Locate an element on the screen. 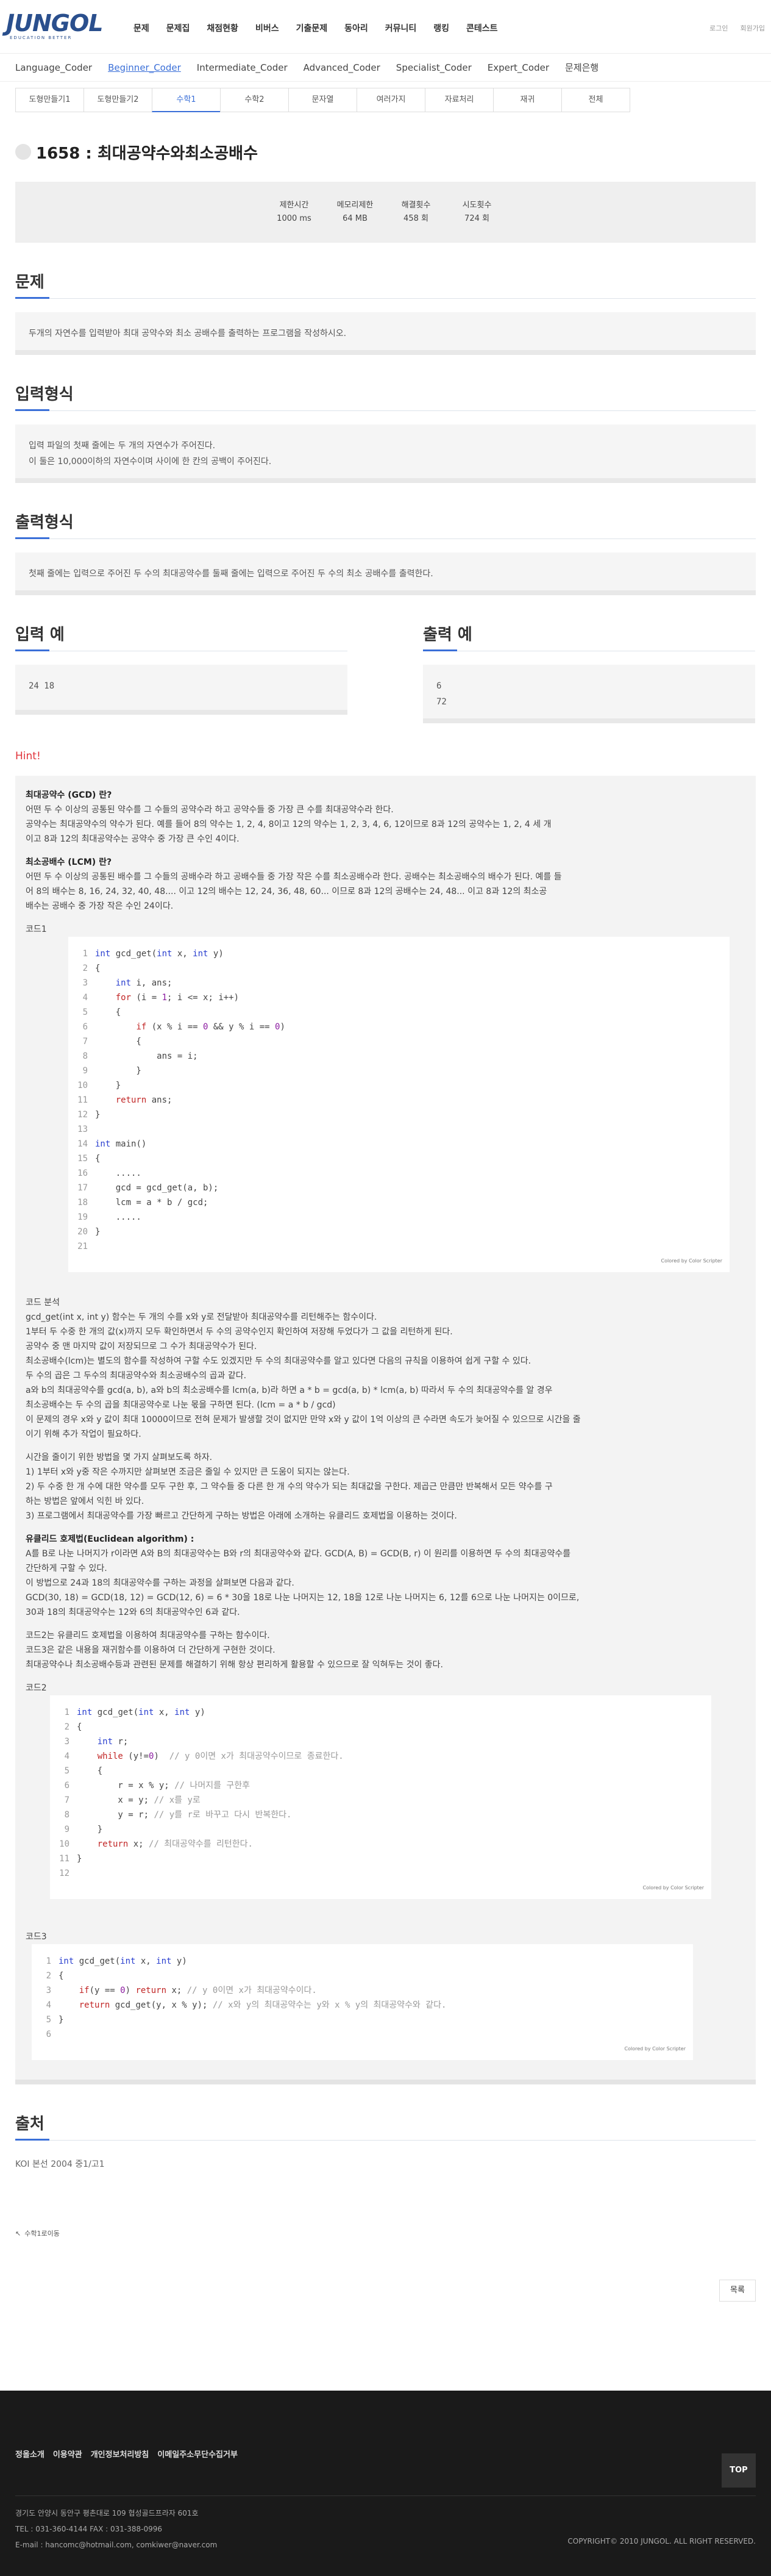 The width and height of the screenshot is (771, 2576). euclid-title: 유클리드 호제법(Euclidean algorithm) : is located at coordinates (110, 1539).